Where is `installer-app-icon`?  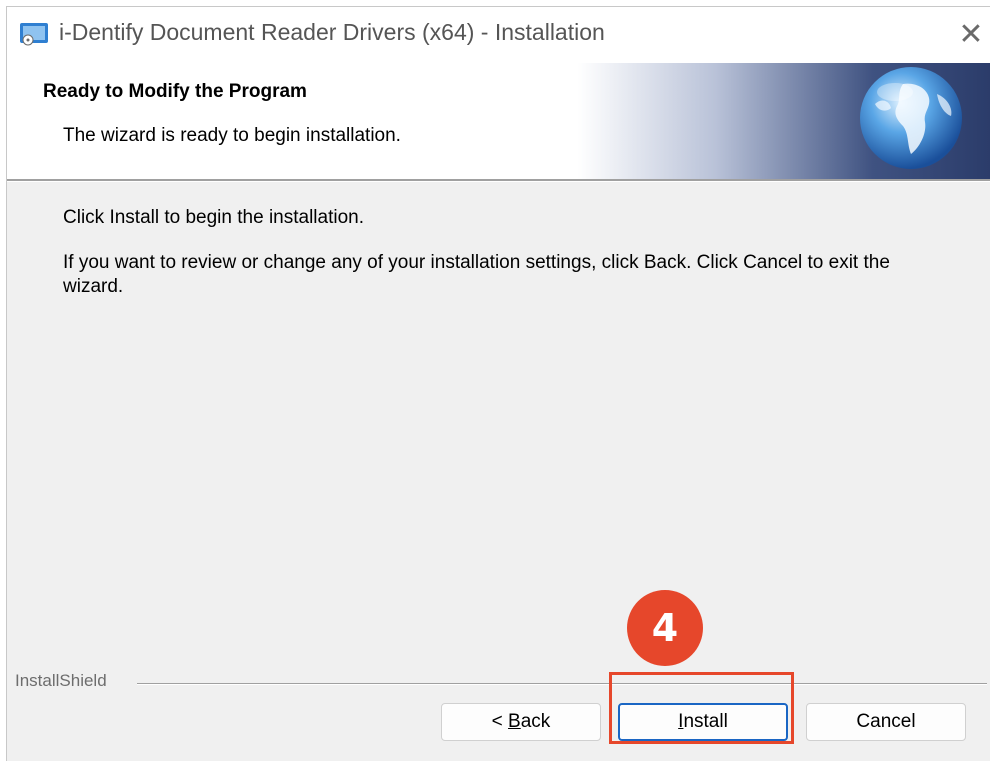
installer-app-icon is located at coordinates (34, 34).